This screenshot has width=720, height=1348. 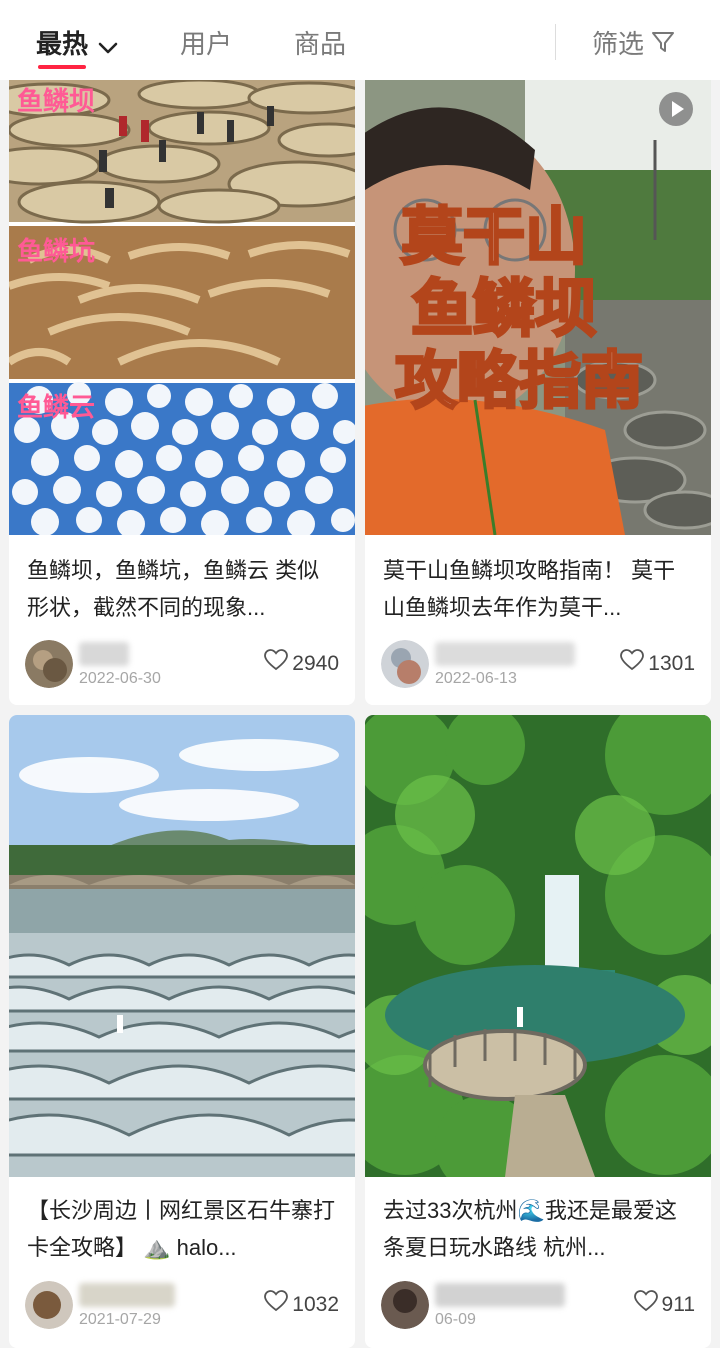 I want to click on post-date: 2022-06-13, so click(x=476, y=678).